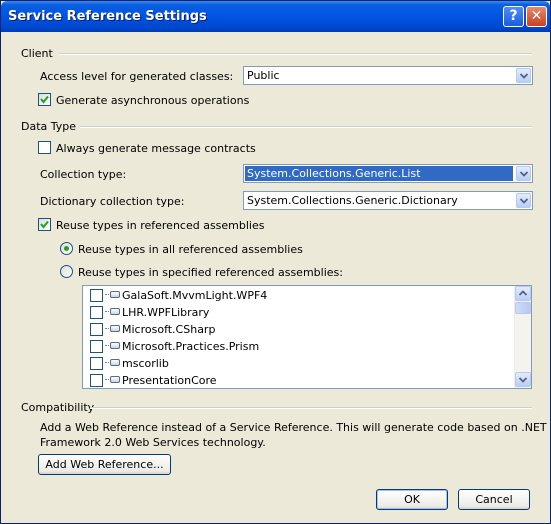 The height and width of the screenshot is (524, 551). I want to click on reuse-types-checkbox, so click(44, 224).